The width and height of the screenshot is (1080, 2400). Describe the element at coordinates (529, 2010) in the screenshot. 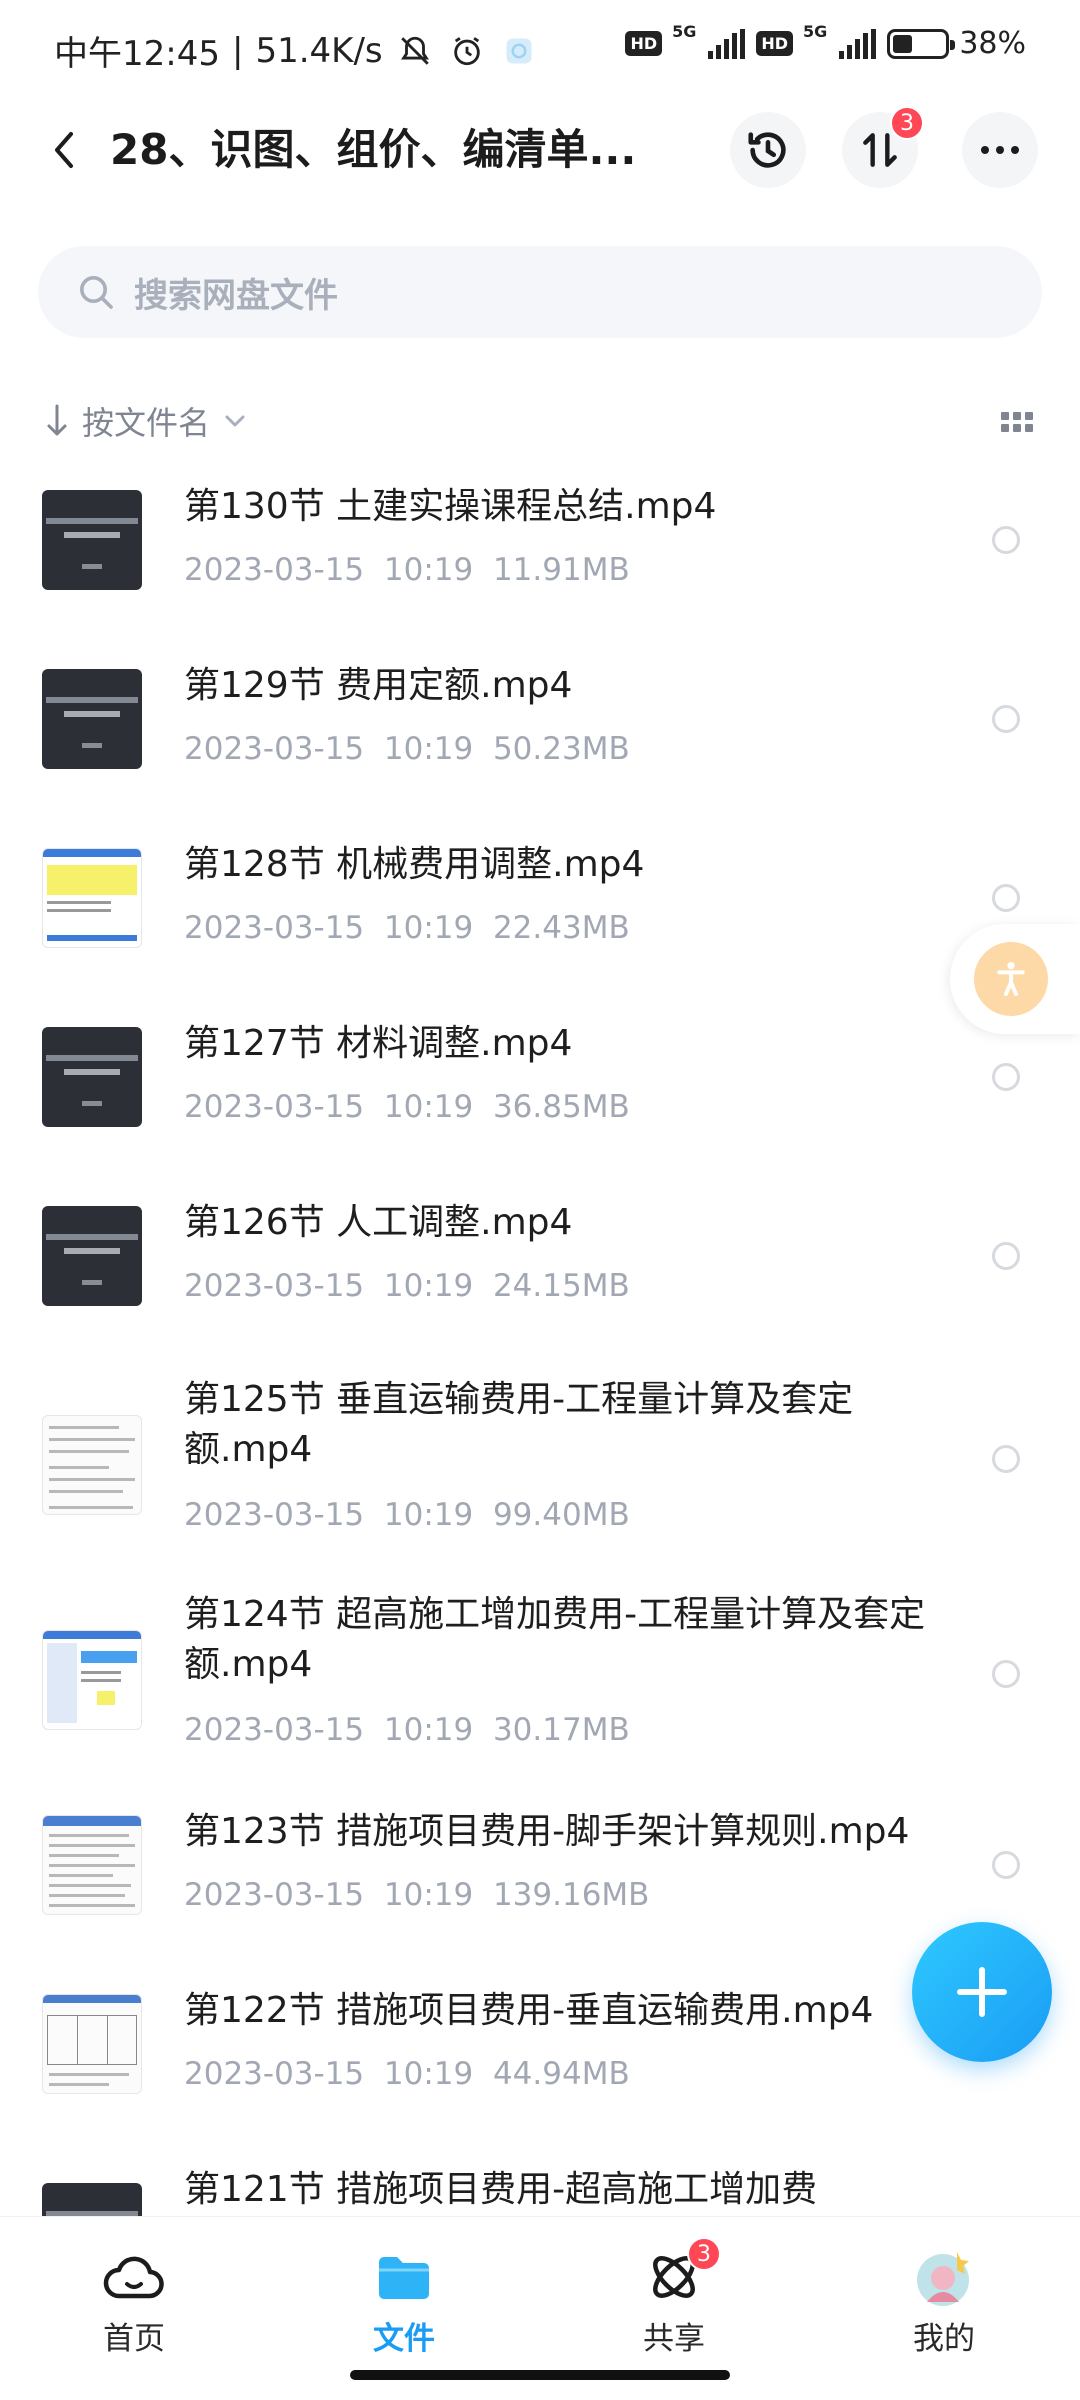

I see `file-name: 第122节 措施项目费用-垂直运输费用.mp4` at that location.